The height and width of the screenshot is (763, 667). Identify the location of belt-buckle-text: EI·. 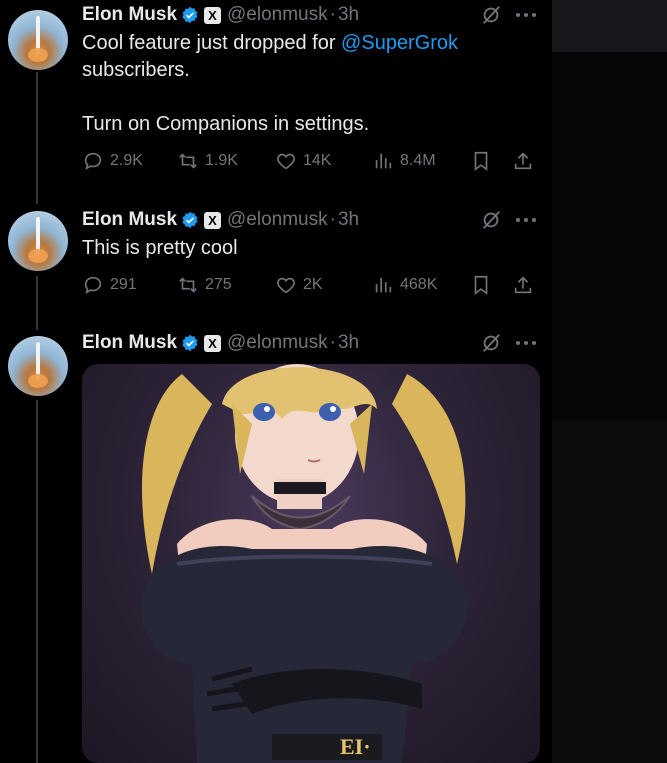
(355, 746).